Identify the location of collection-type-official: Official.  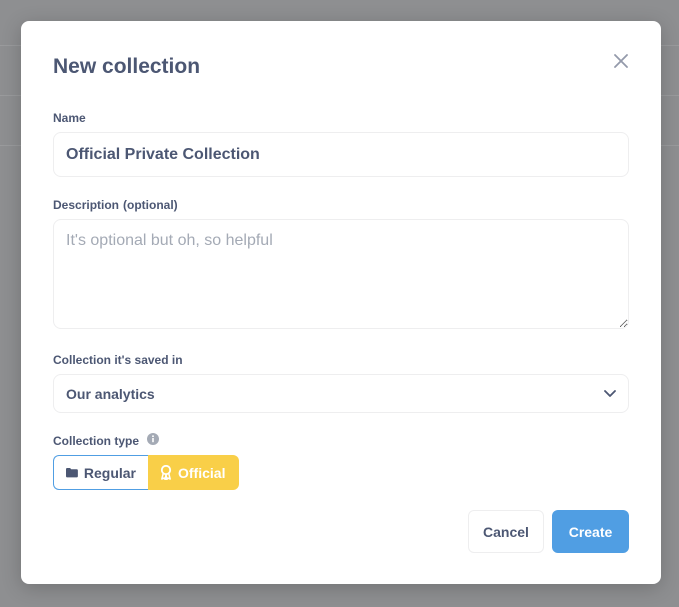
(193, 472).